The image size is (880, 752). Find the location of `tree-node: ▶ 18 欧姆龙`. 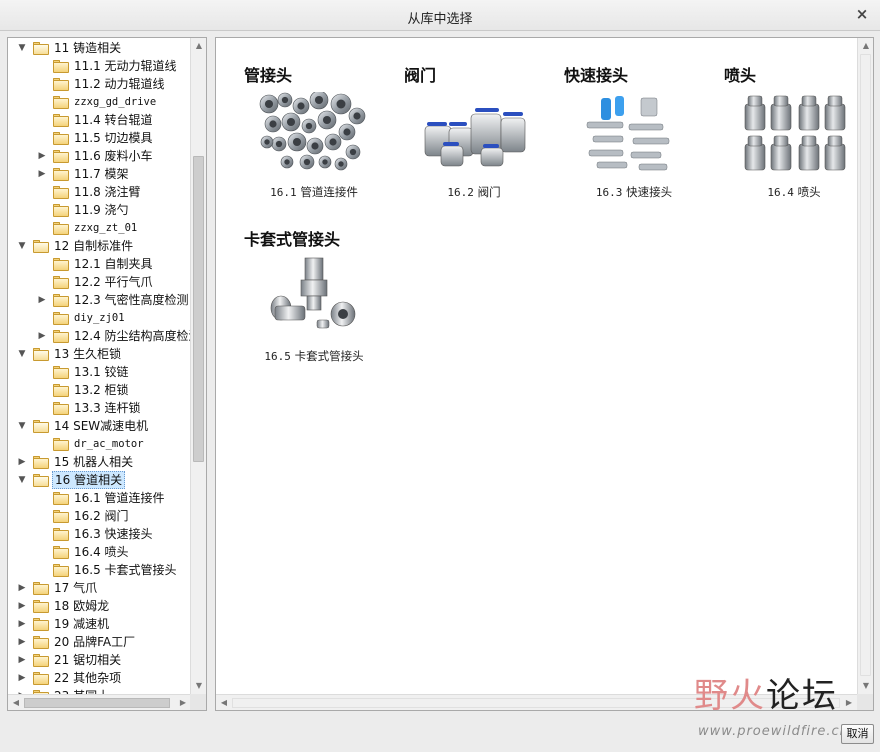

tree-node: ▶ 18 欧姆龙 is located at coordinates (99, 606).